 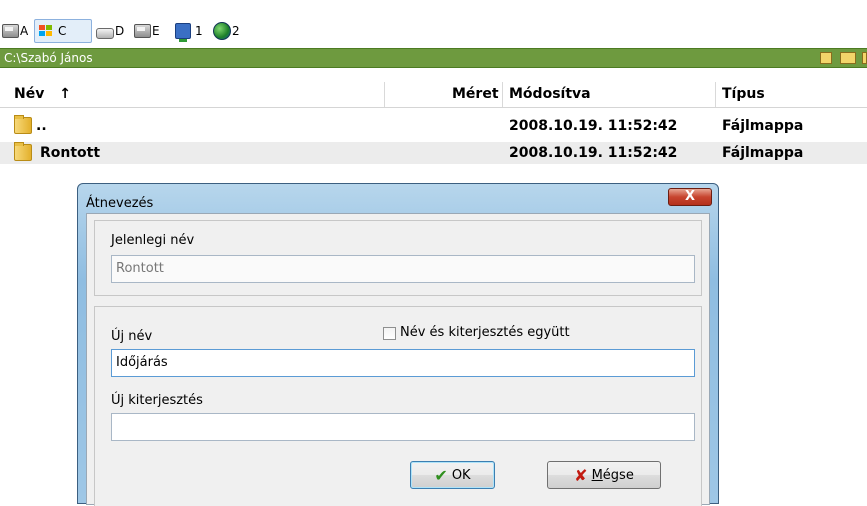 What do you see at coordinates (120, 31) in the screenshot?
I see `drive-label: D` at bounding box center [120, 31].